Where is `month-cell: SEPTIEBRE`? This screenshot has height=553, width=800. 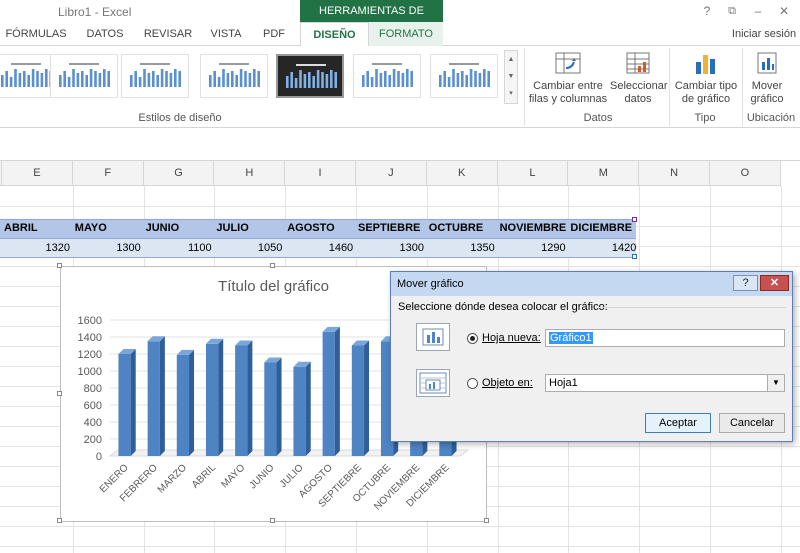 month-cell: SEPTIEBRE is located at coordinates (389, 228).